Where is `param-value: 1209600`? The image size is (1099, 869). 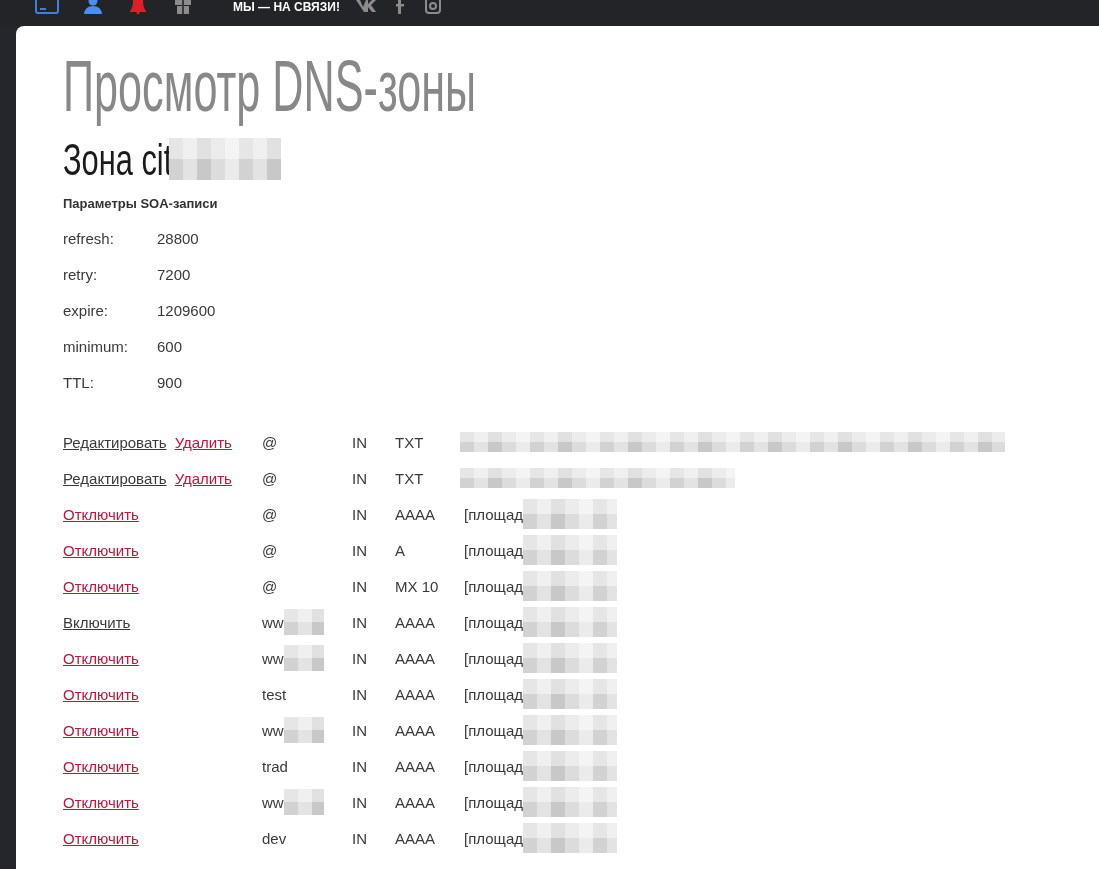 param-value: 1209600 is located at coordinates (186, 310).